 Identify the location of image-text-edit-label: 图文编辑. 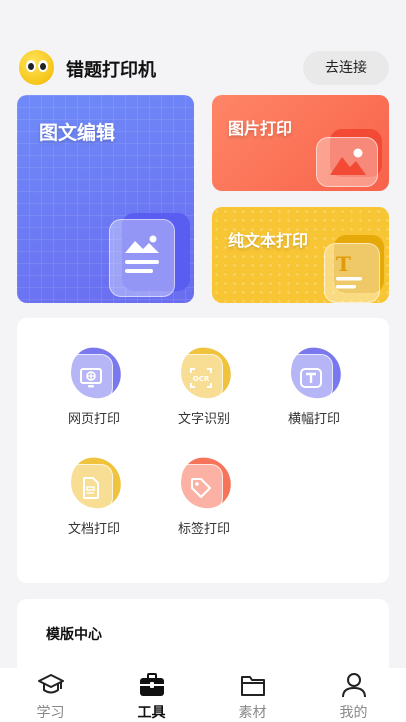
(77, 133).